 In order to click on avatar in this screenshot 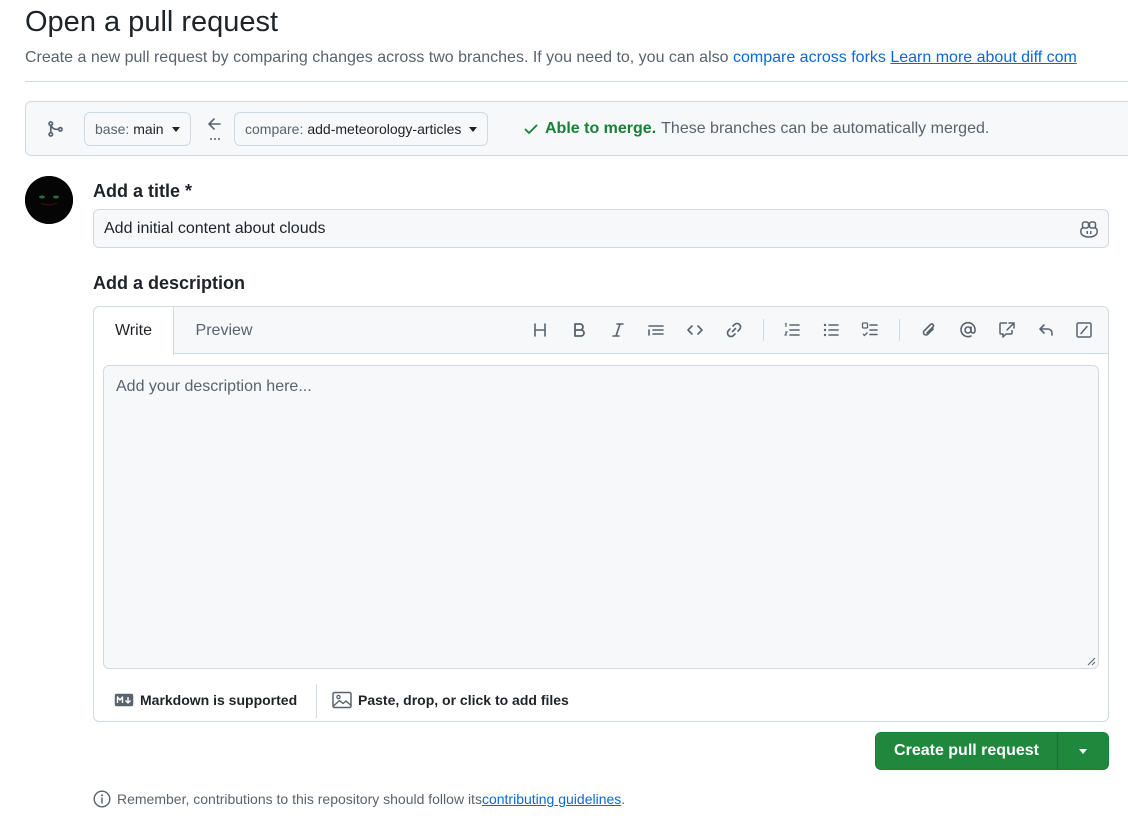, I will do `click(49, 200)`.